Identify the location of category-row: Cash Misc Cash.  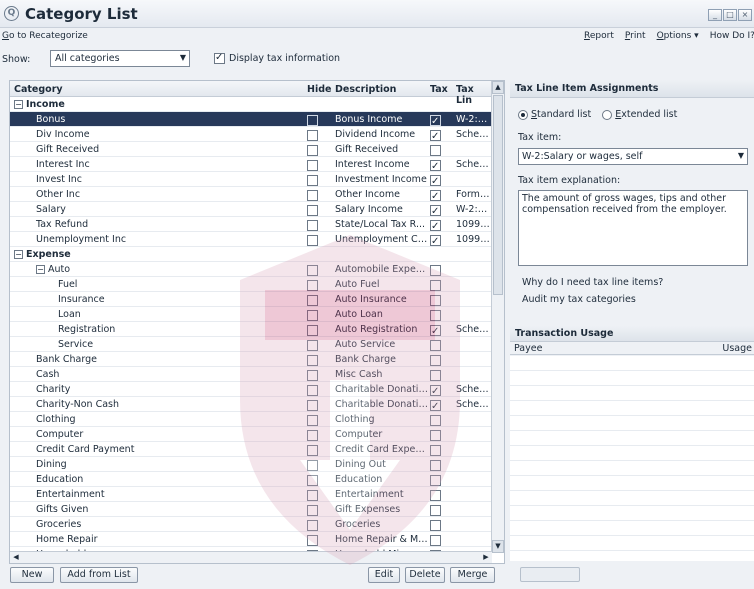
(251, 374).